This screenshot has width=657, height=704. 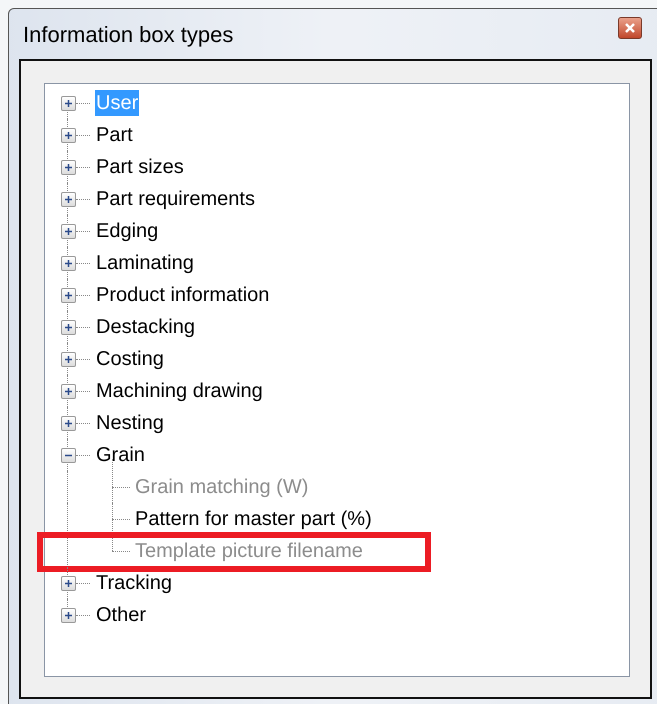 What do you see at coordinates (134, 583) in the screenshot?
I see `tree-item: Tracking` at bounding box center [134, 583].